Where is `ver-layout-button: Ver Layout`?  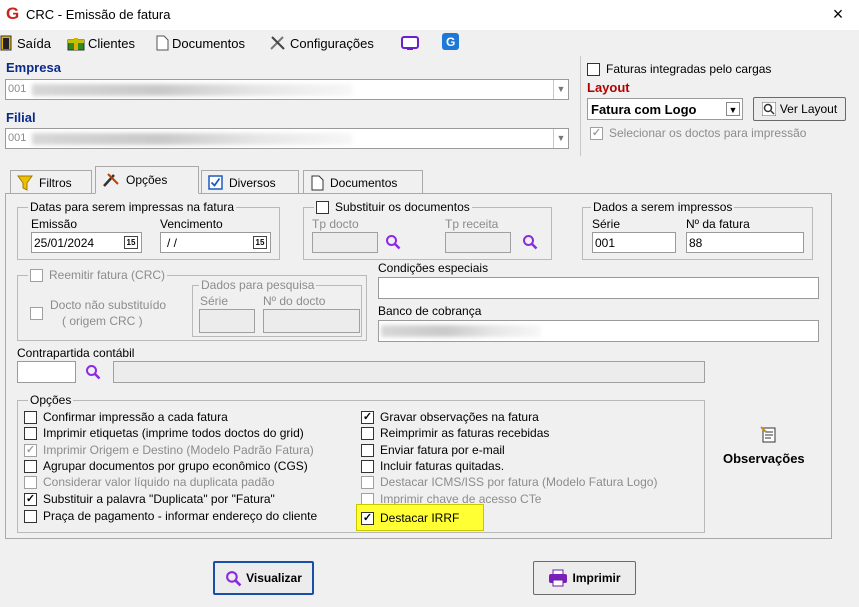
ver-layout-button: Ver Layout is located at coordinates (799, 109).